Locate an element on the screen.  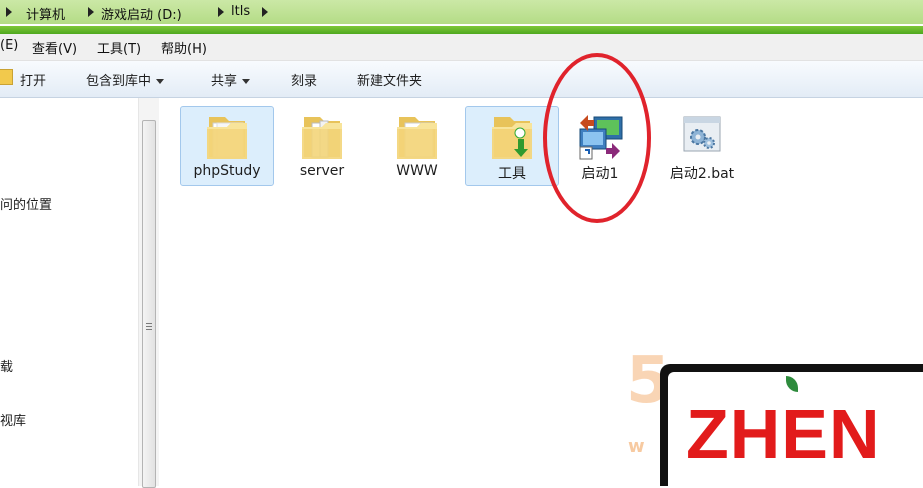
include-in-library-button: 包含到库中 is located at coordinates (125, 79).